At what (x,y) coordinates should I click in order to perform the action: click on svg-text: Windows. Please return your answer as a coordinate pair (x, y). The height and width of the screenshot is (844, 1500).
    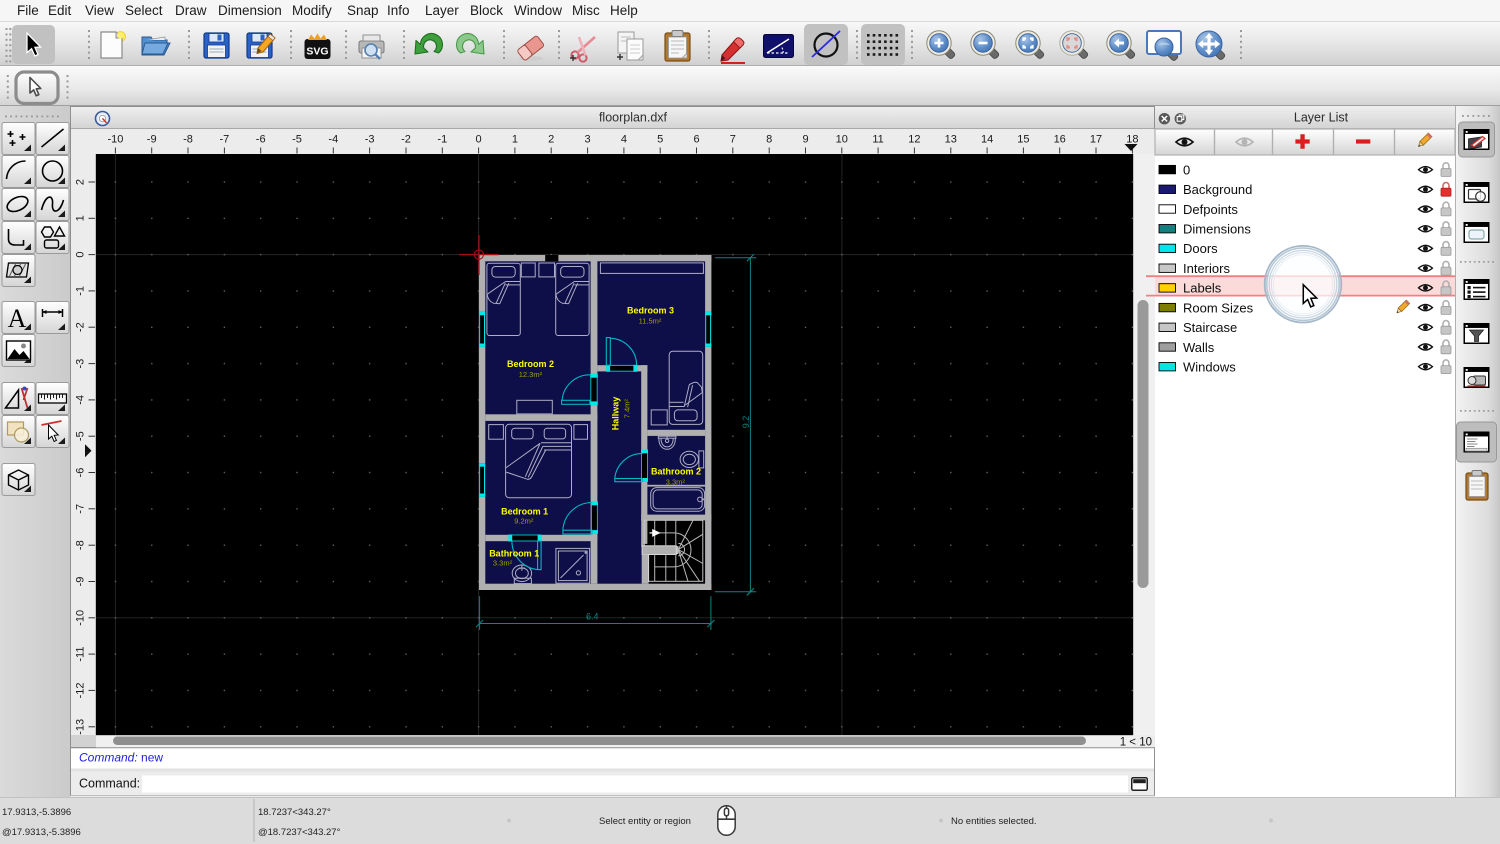
    Looking at the image, I should click on (1209, 367).